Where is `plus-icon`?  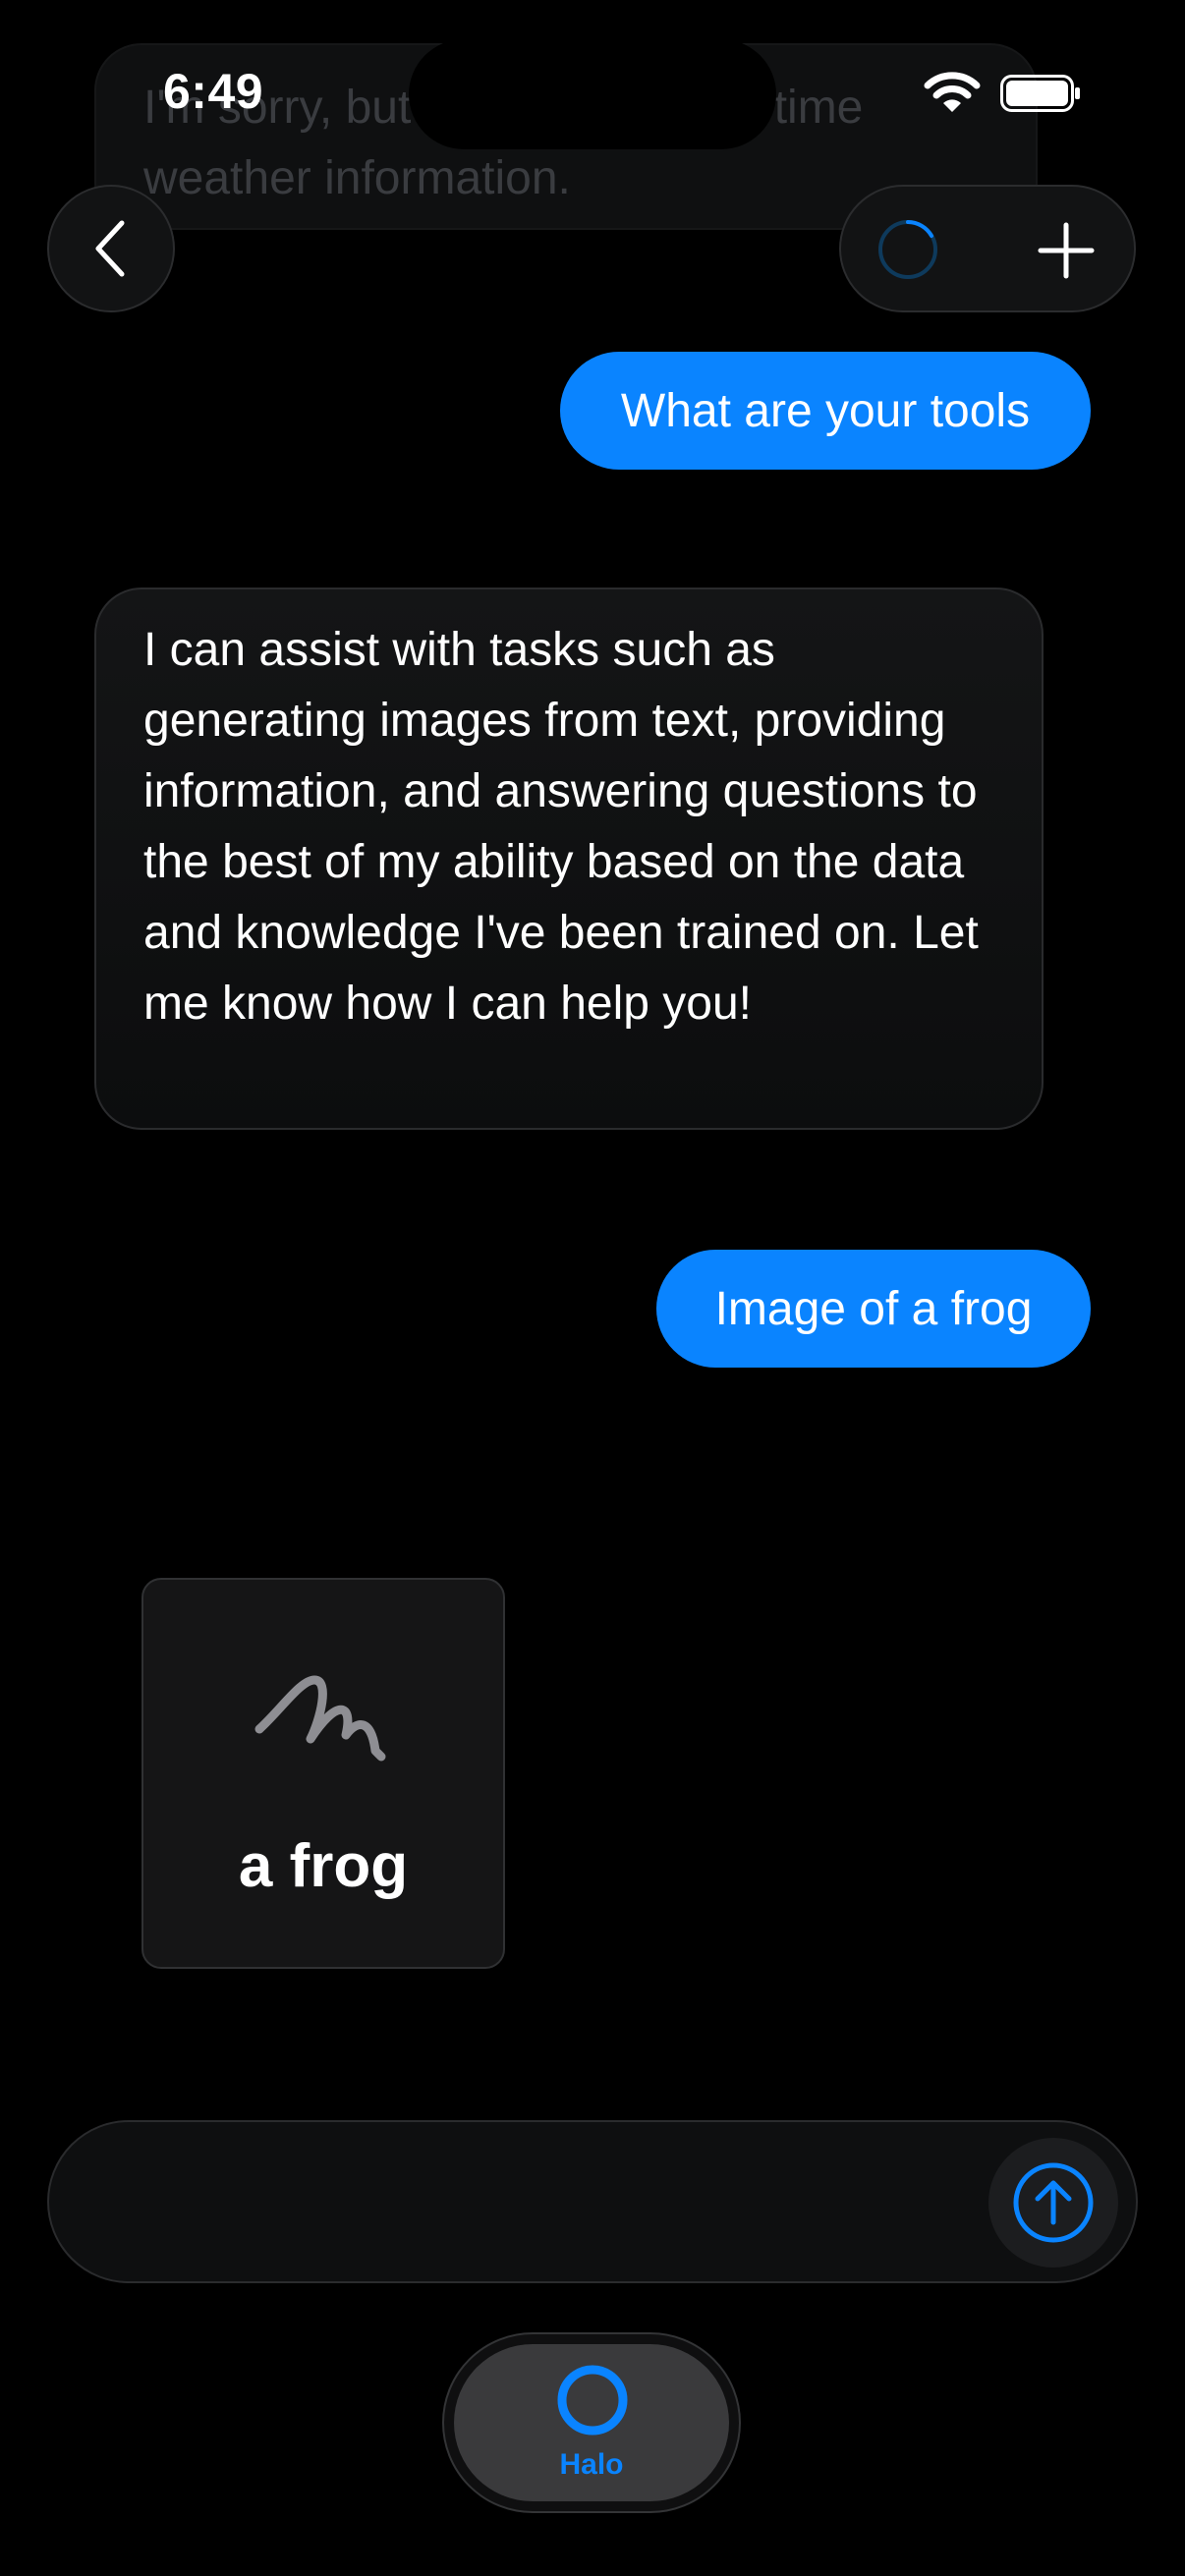 plus-icon is located at coordinates (1067, 250).